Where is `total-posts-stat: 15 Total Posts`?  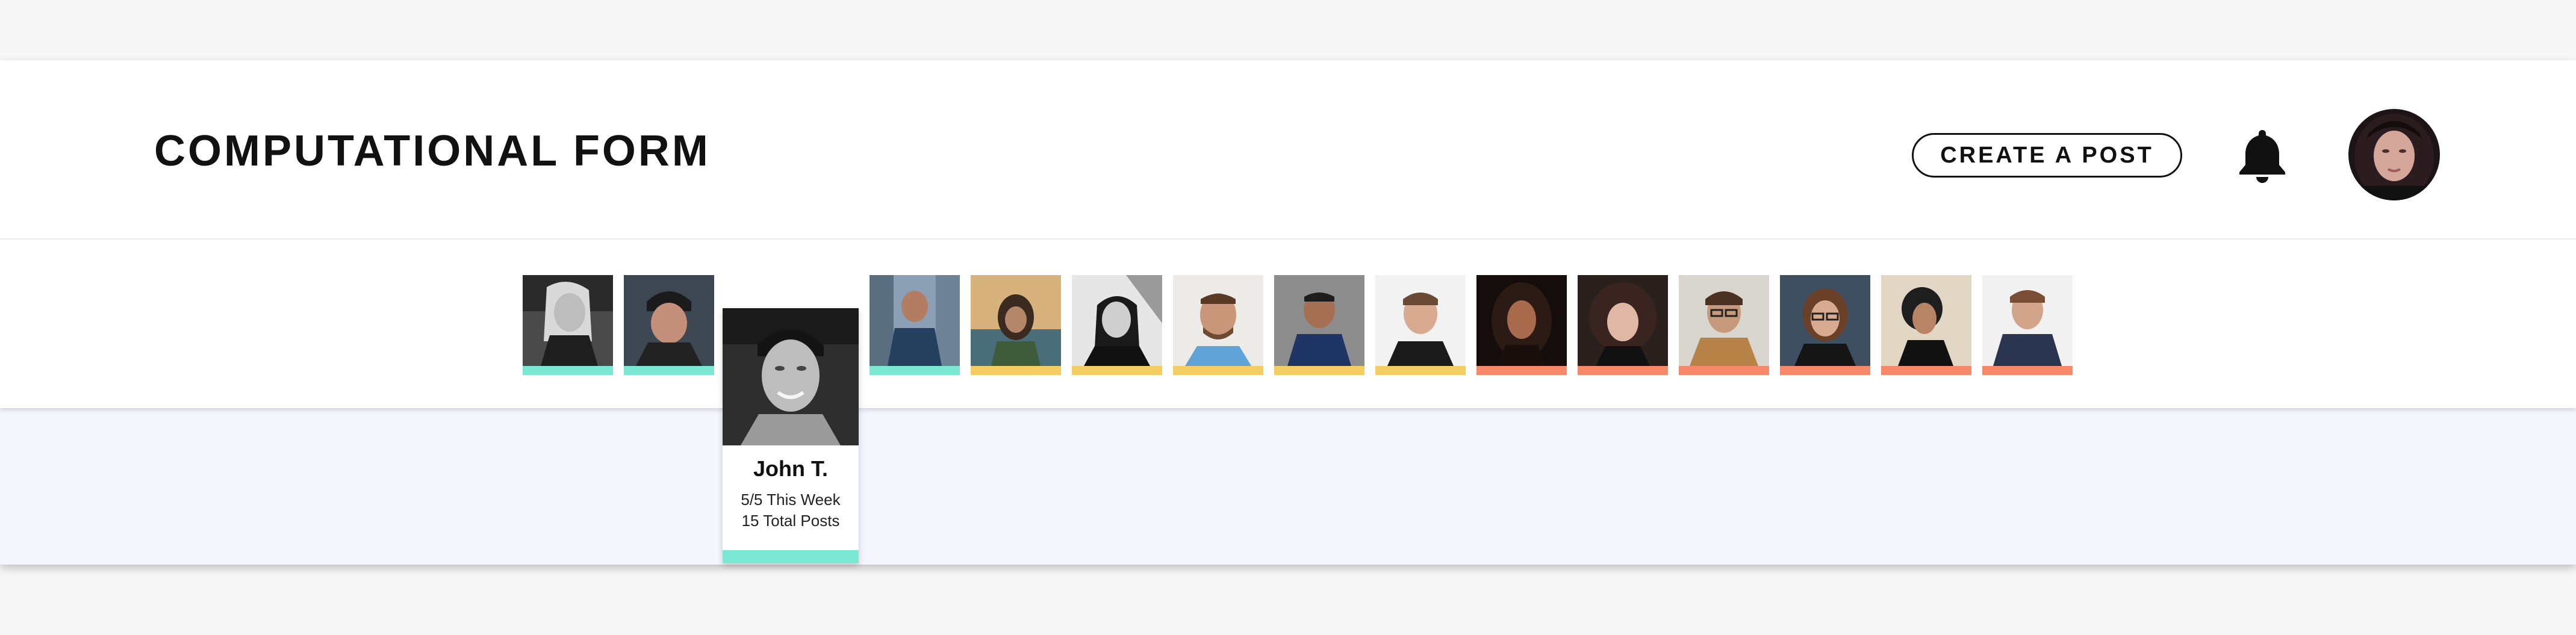 total-posts-stat: 15 Total Posts is located at coordinates (790, 521).